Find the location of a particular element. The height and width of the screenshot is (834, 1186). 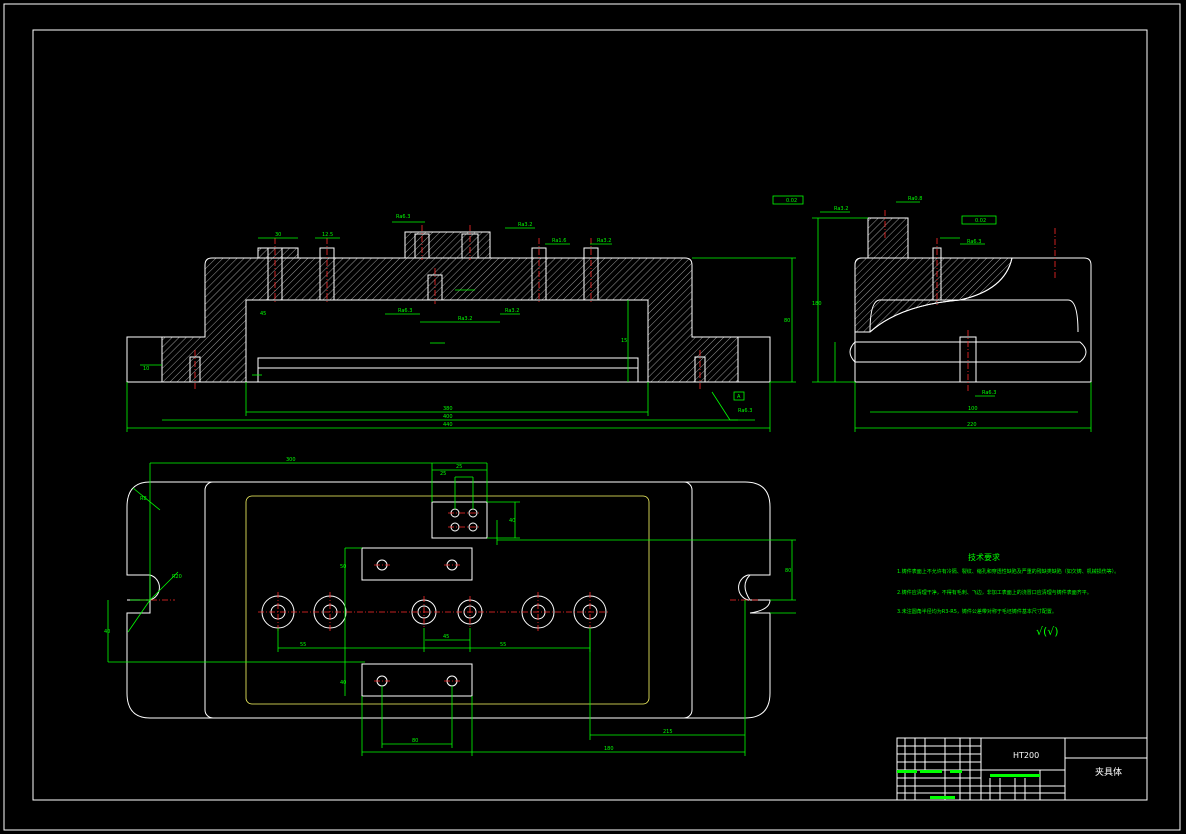

roughness-symbol: √(√) is located at coordinates (1047, 631).